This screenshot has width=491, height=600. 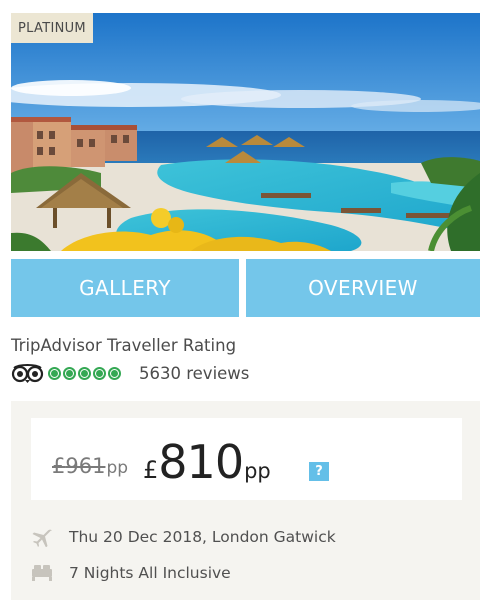 What do you see at coordinates (201, 462) in the screenshot?
I see `price-amount: 810` at bounding box center [201, 462].